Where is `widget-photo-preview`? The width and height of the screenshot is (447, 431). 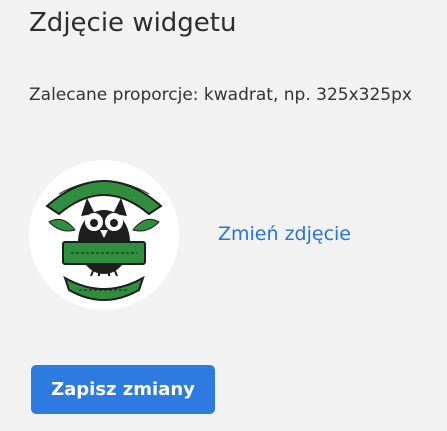 widget-photo-preview is located at coordinates (104, 235).